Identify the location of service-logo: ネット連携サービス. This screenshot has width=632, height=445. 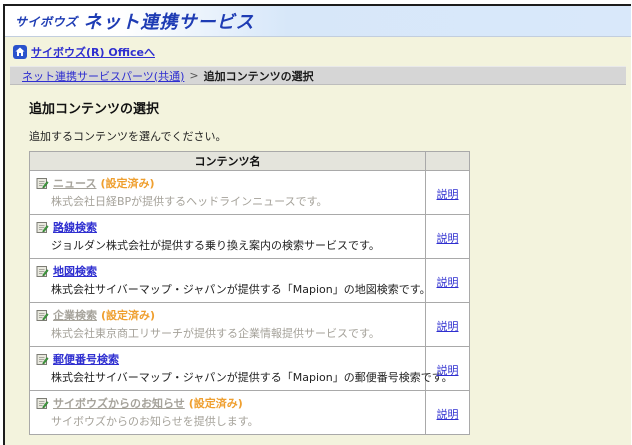
(169, 22).